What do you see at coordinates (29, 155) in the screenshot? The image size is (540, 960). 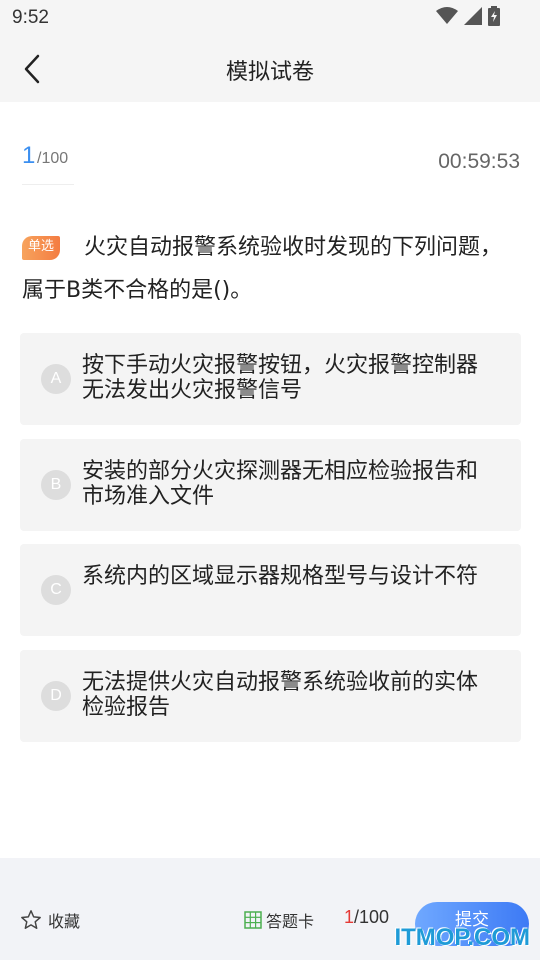 I see `progress-current: 1` at bounding box center [29, 155].